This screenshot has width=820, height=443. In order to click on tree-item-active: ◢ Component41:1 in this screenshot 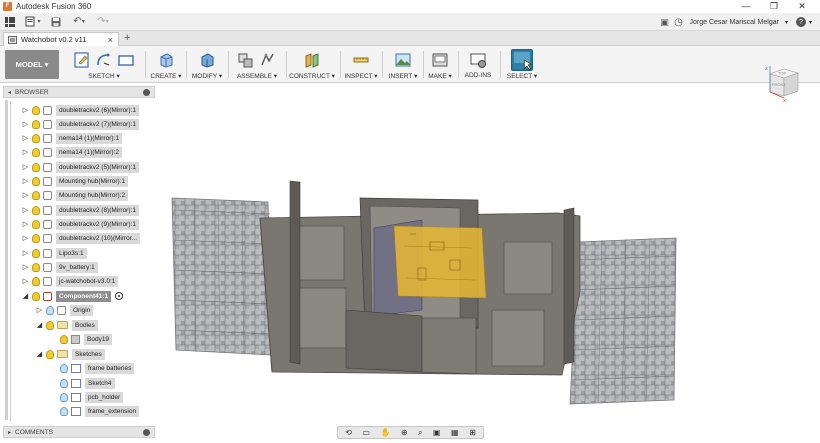, I will do `click(72, 296)`.